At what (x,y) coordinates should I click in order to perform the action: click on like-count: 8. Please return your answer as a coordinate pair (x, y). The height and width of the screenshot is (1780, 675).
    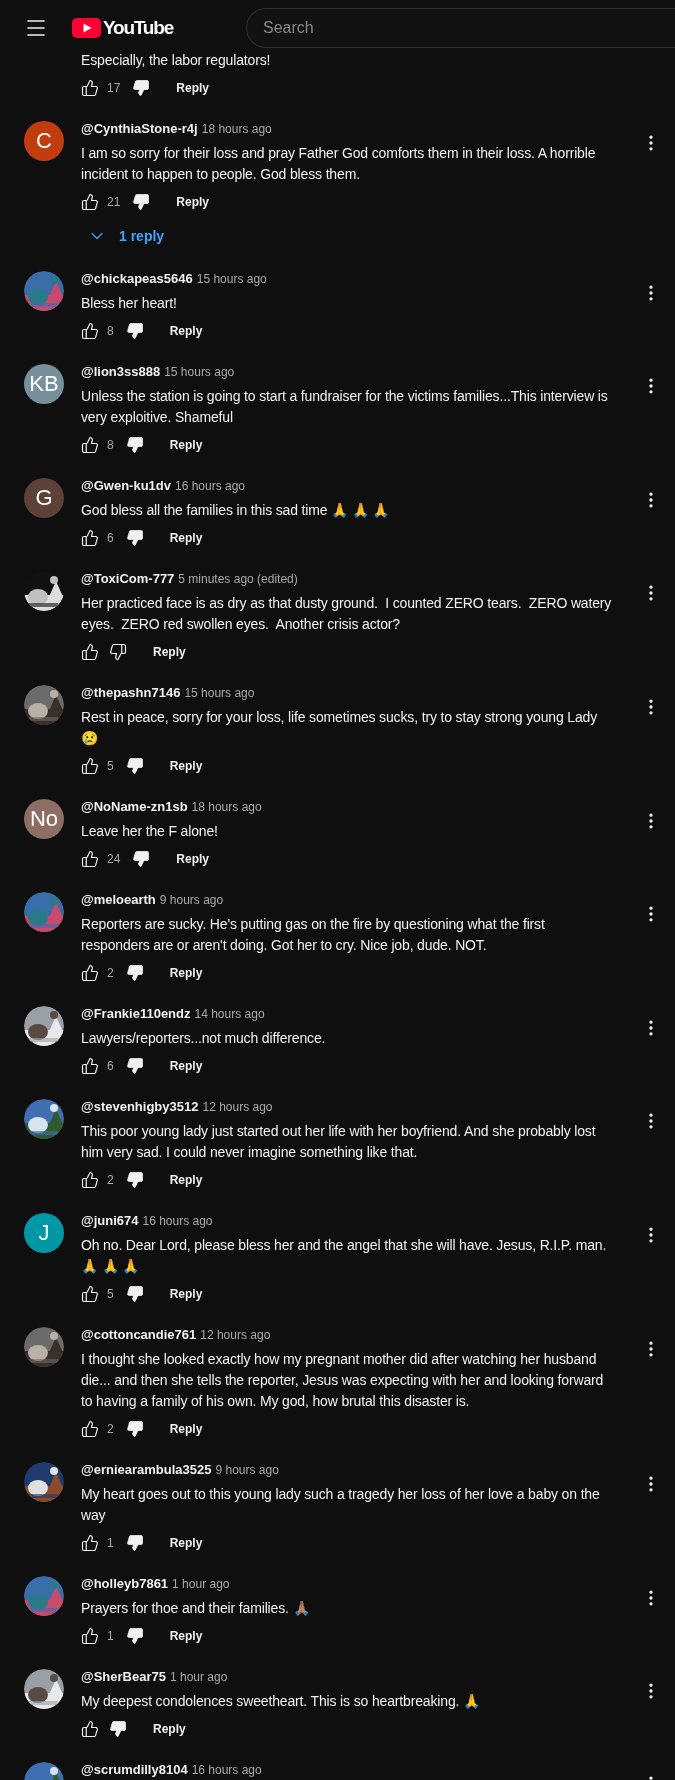
    Looking at the image, I should click on (110, 331).